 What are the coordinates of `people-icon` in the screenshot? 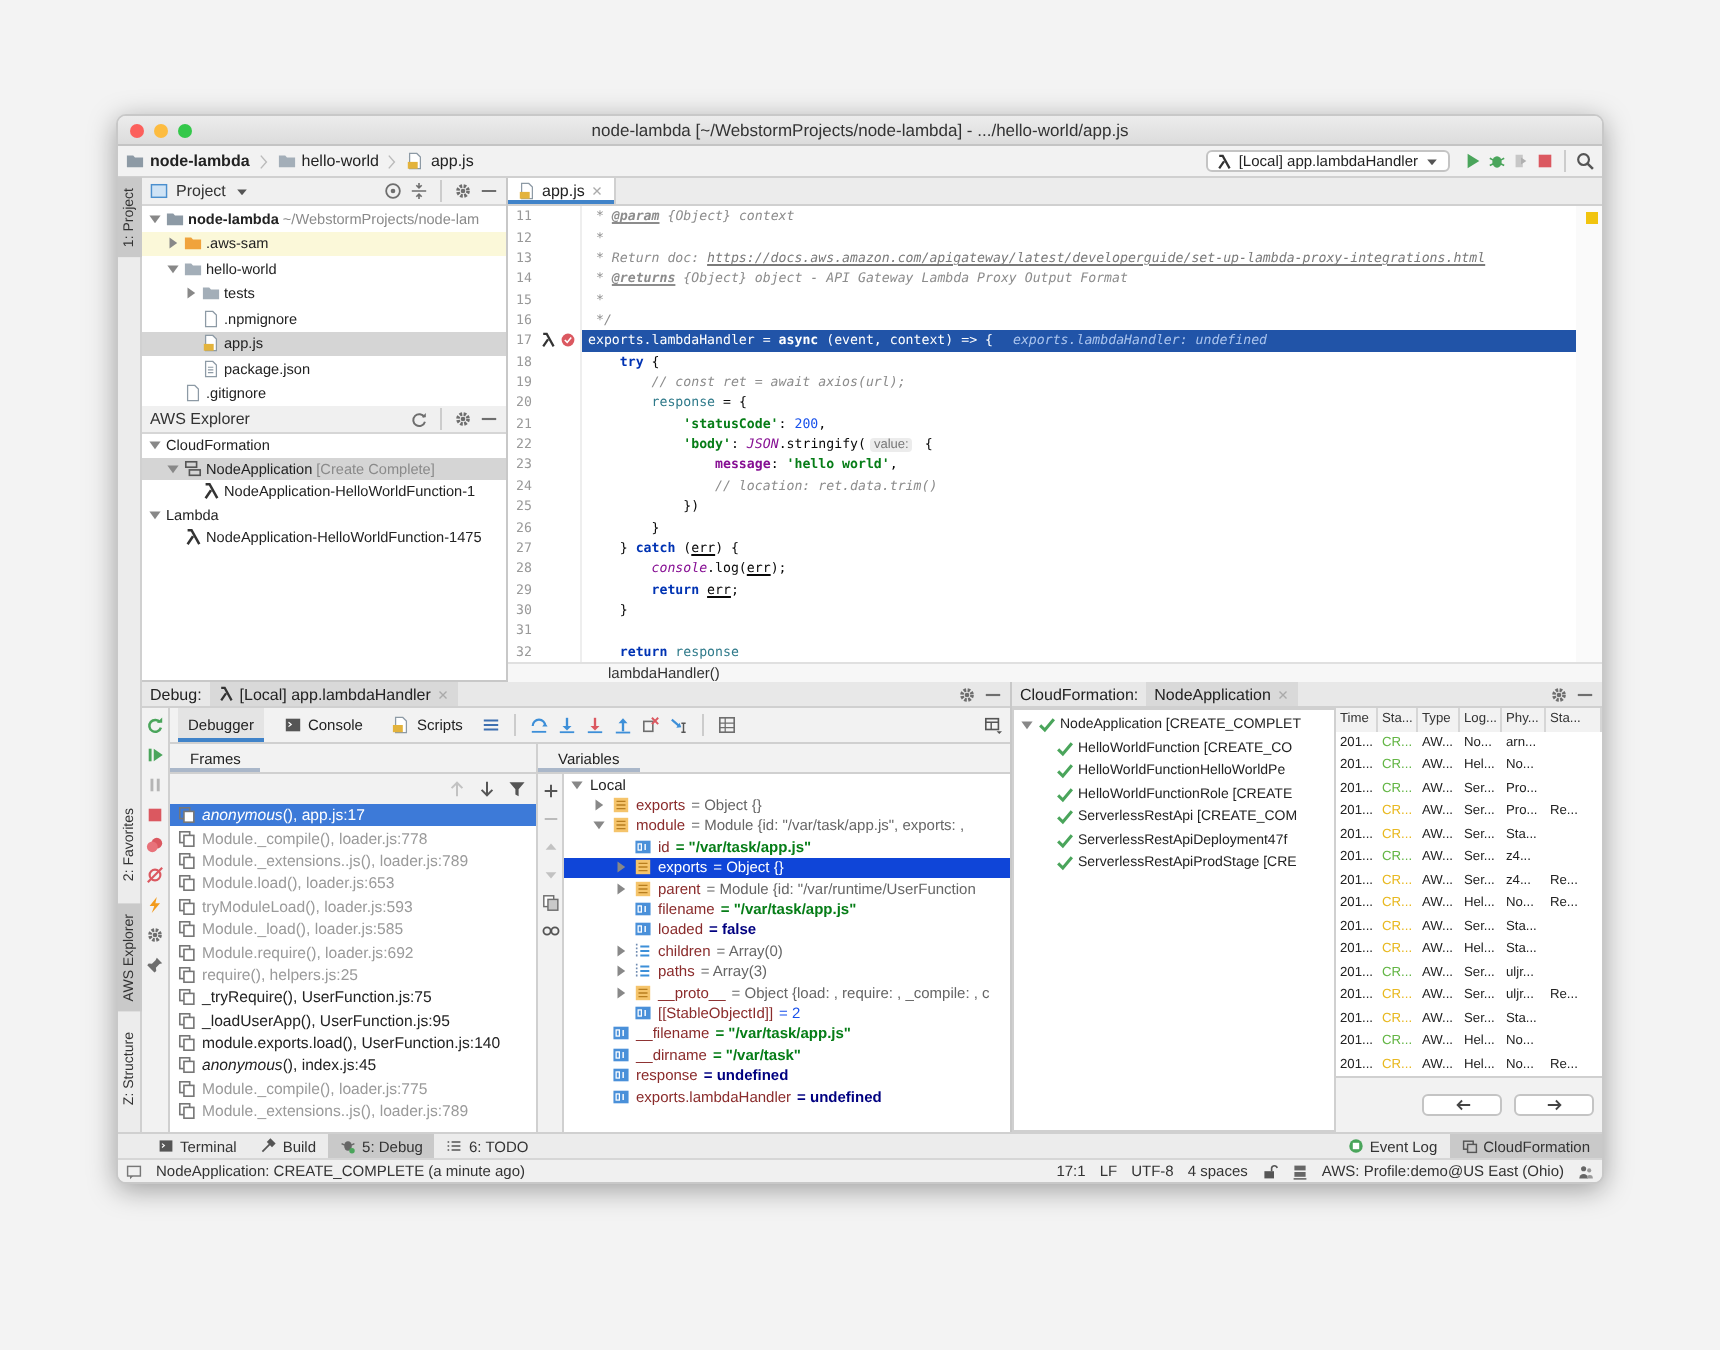 It's located at (1586, 1171).